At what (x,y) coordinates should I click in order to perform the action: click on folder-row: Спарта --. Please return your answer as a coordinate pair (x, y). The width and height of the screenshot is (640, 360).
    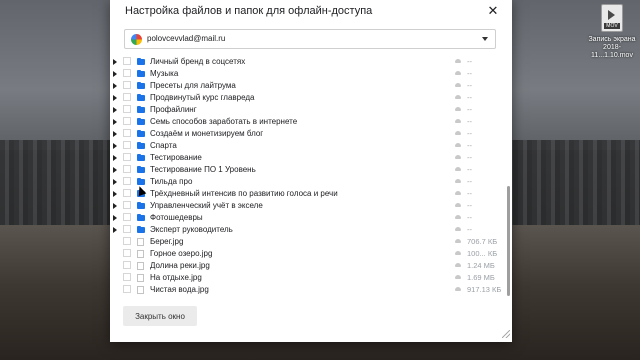
    Looking at the image, I should click on (307, 146).